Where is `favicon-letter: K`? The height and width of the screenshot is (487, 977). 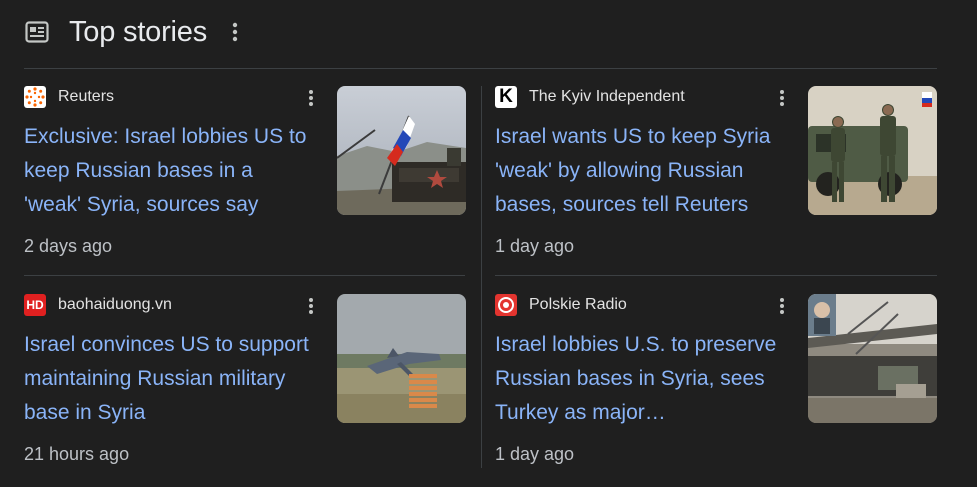 favicon-letter: K is located at coordinates (506, 96).